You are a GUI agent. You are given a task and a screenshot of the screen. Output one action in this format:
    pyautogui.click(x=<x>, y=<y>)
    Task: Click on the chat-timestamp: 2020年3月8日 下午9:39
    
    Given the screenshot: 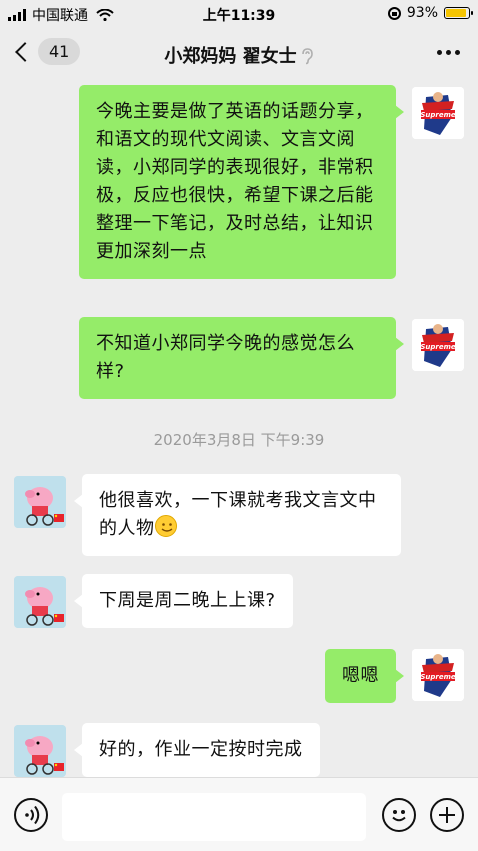 What is the action you would take?
    pyautogui.click(x=239, y=440)
    